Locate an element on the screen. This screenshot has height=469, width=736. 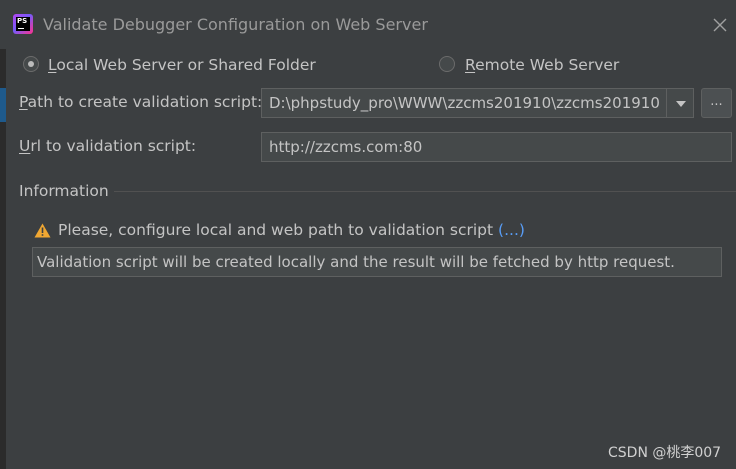
chevron-down-icon is located at coordinates (681, 104).